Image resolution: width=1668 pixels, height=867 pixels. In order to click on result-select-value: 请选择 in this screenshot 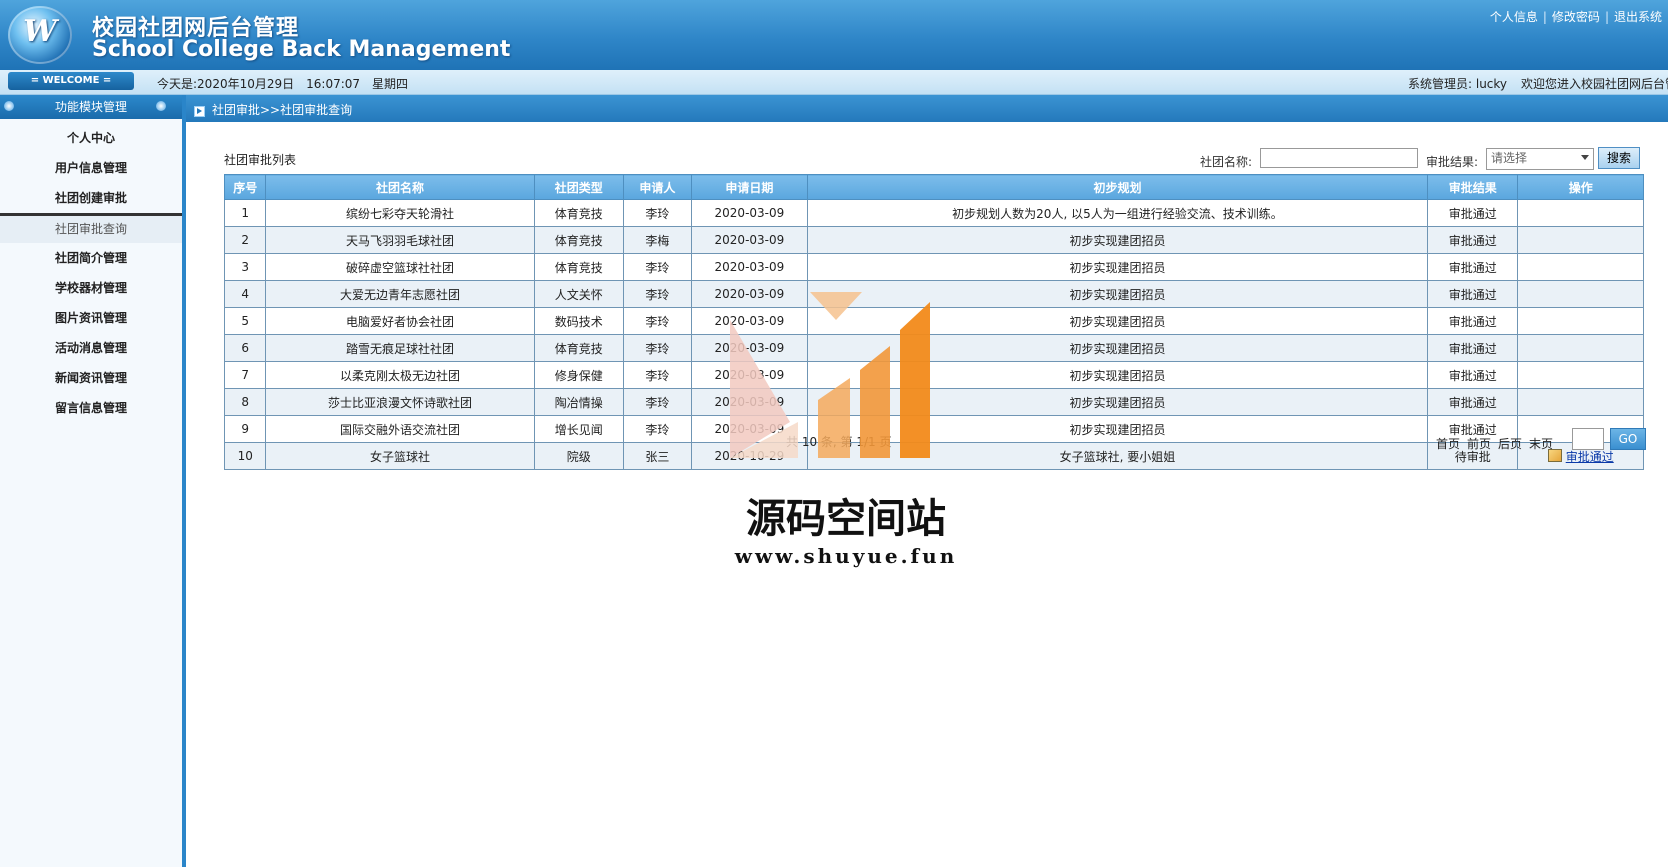, I will do `click(1509, 158)`.